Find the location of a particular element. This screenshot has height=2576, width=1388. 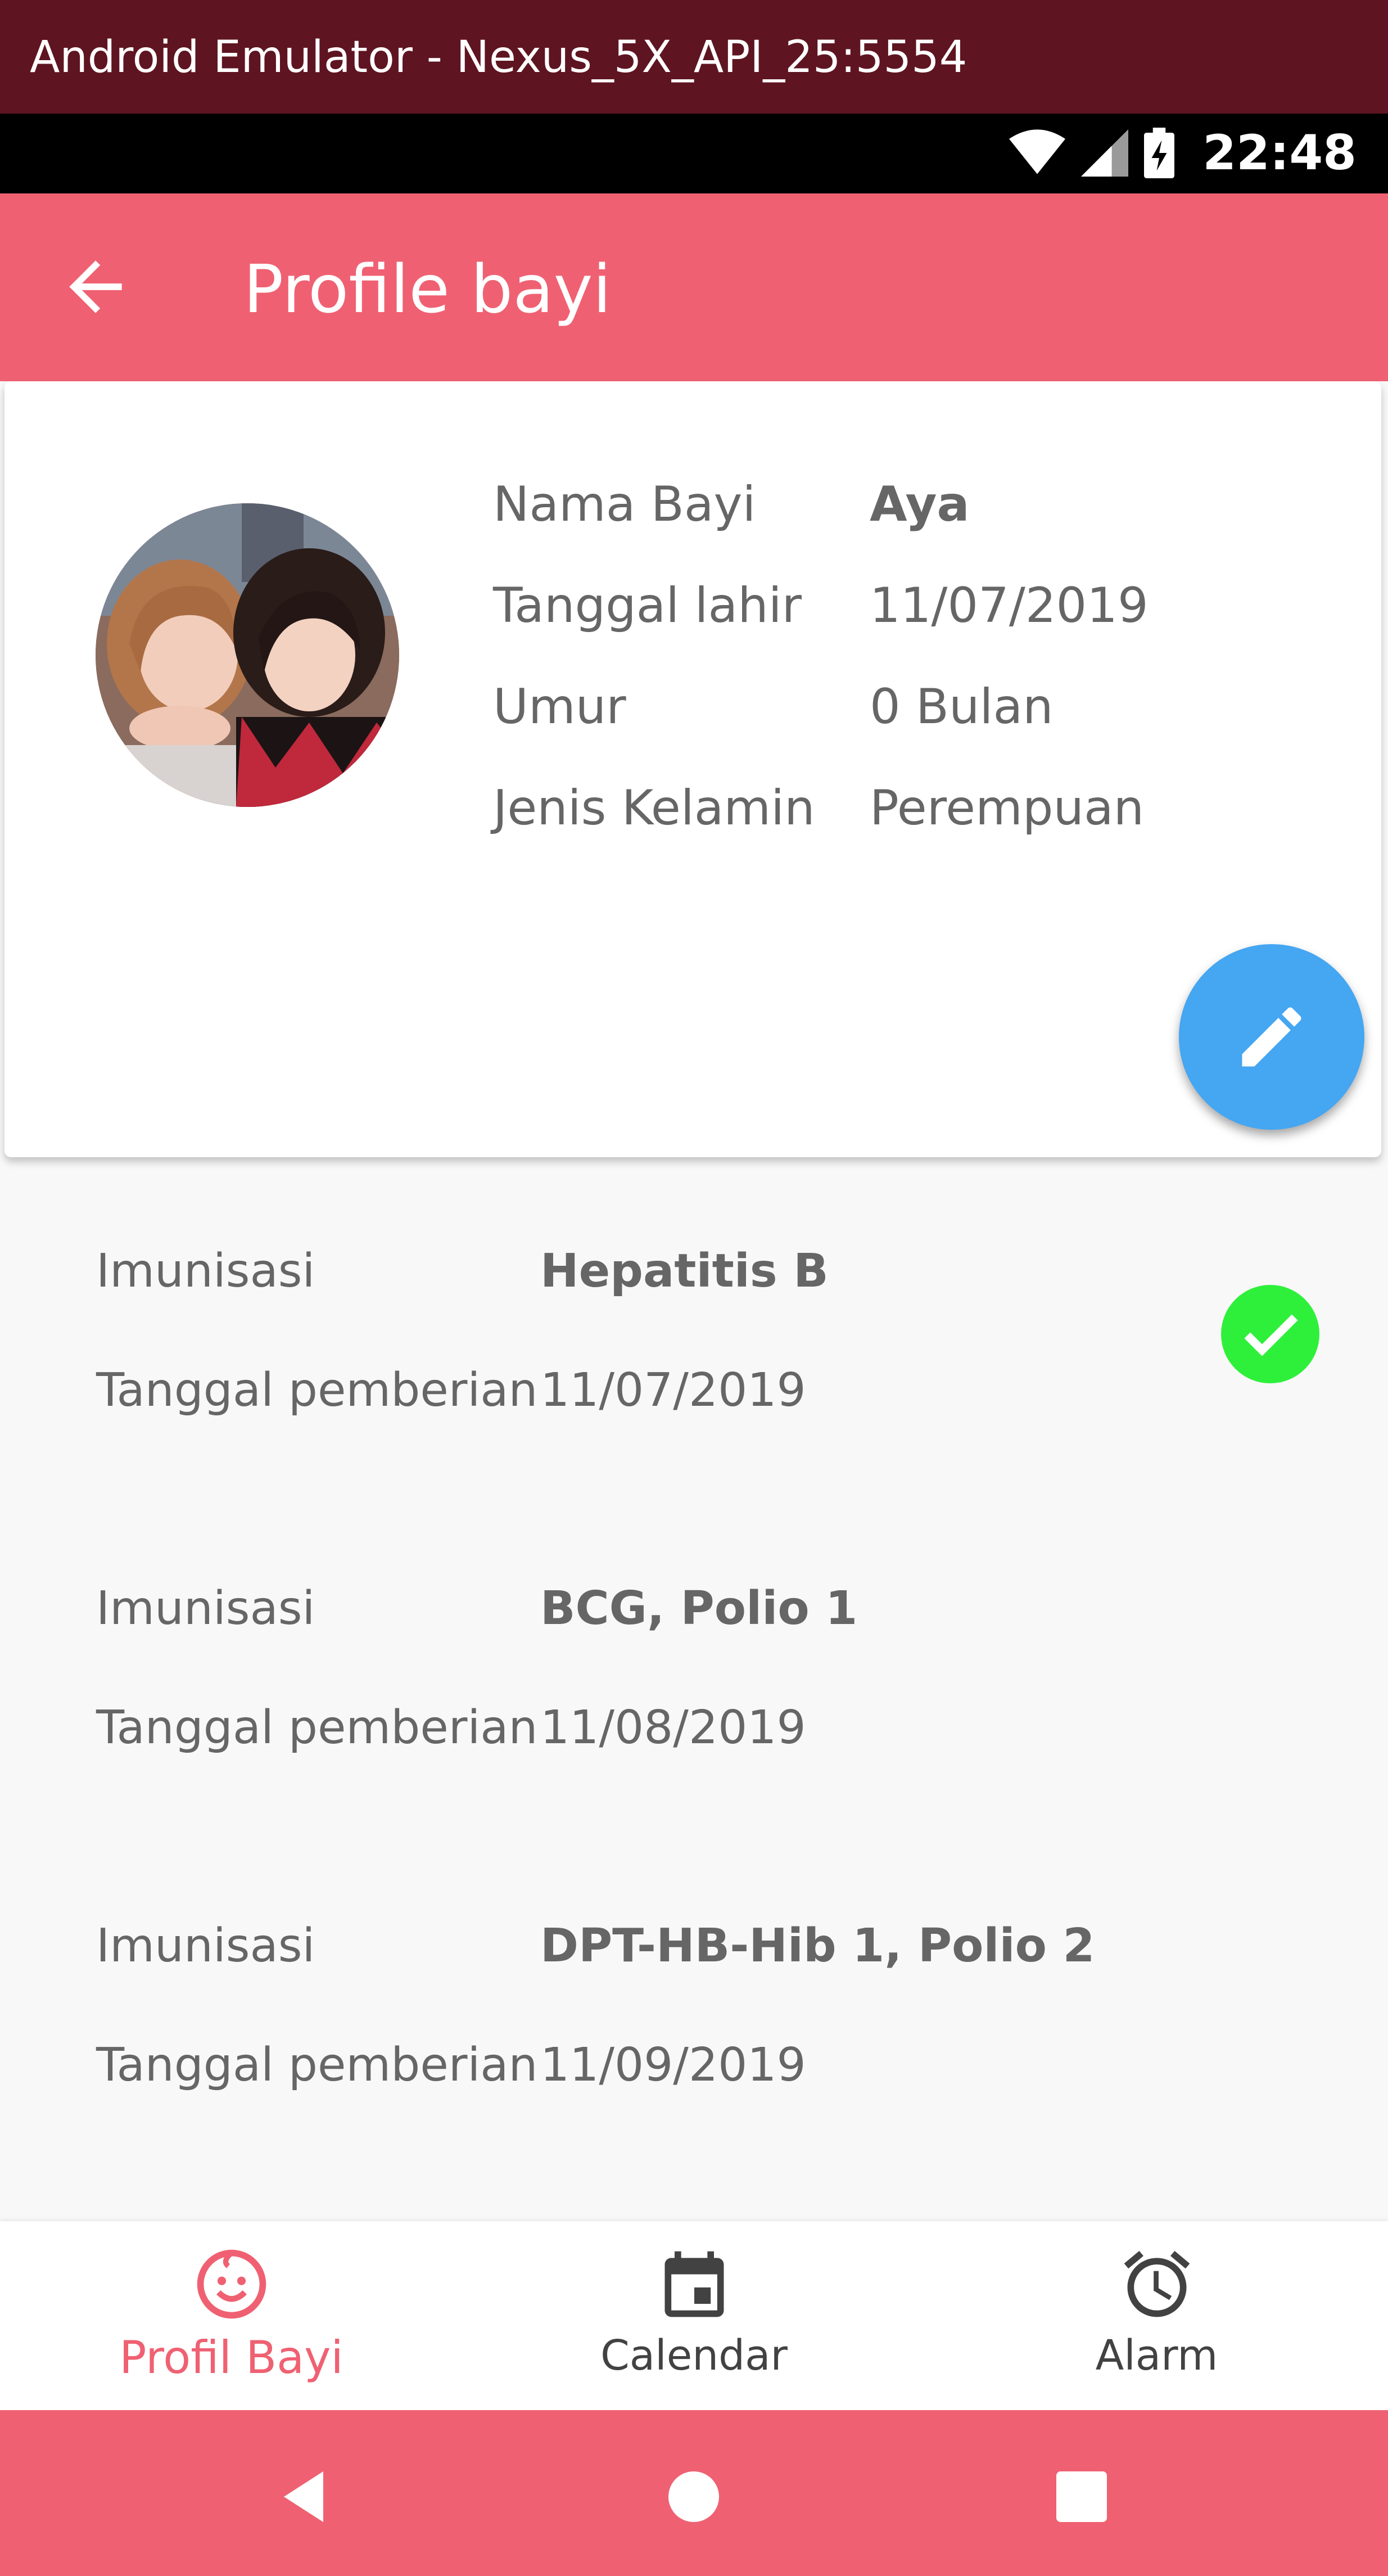

immunization-name-row: Imunisasi DPT-HB-Hib 1, Polio 2 is located at coordinates (596, 1946).